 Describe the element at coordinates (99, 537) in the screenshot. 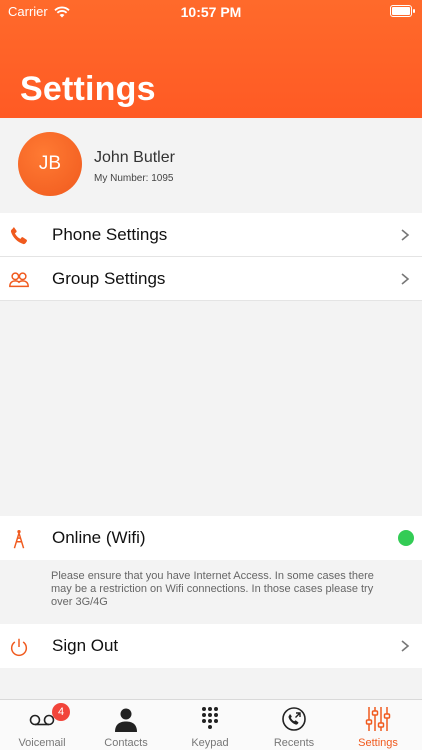

I see `connection-status-label: Online (Wifi)` at that location.